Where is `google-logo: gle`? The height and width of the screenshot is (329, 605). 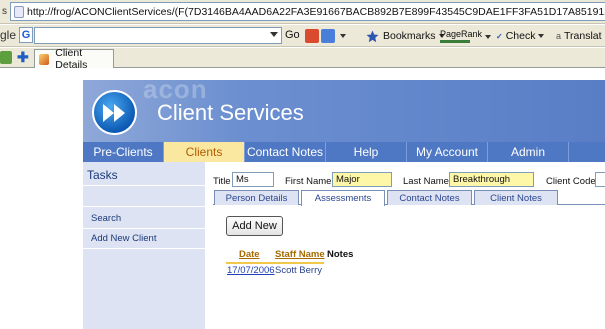 google-logo: gle is located at coordinates (8, 35).